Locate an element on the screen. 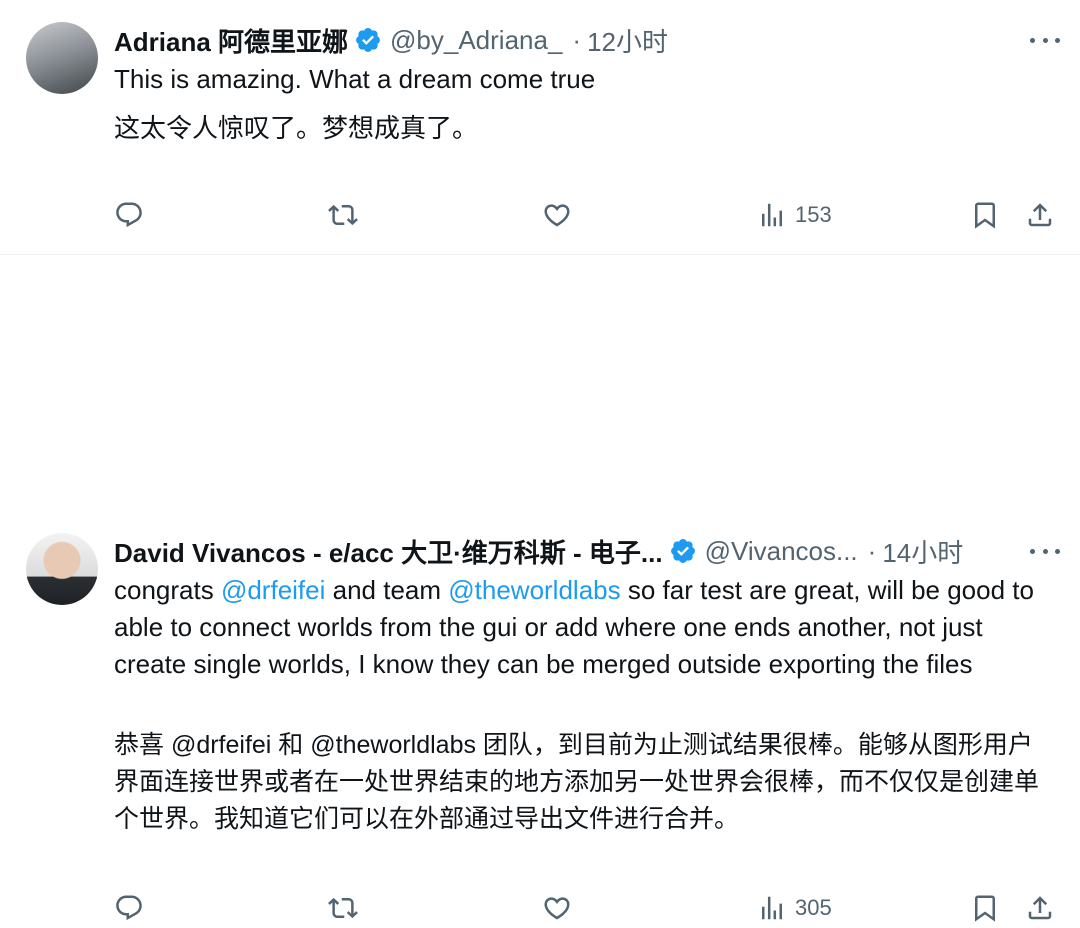 This screenshot has height=928, width=1080. views-count: 153 is located at coordinates (813, 214).